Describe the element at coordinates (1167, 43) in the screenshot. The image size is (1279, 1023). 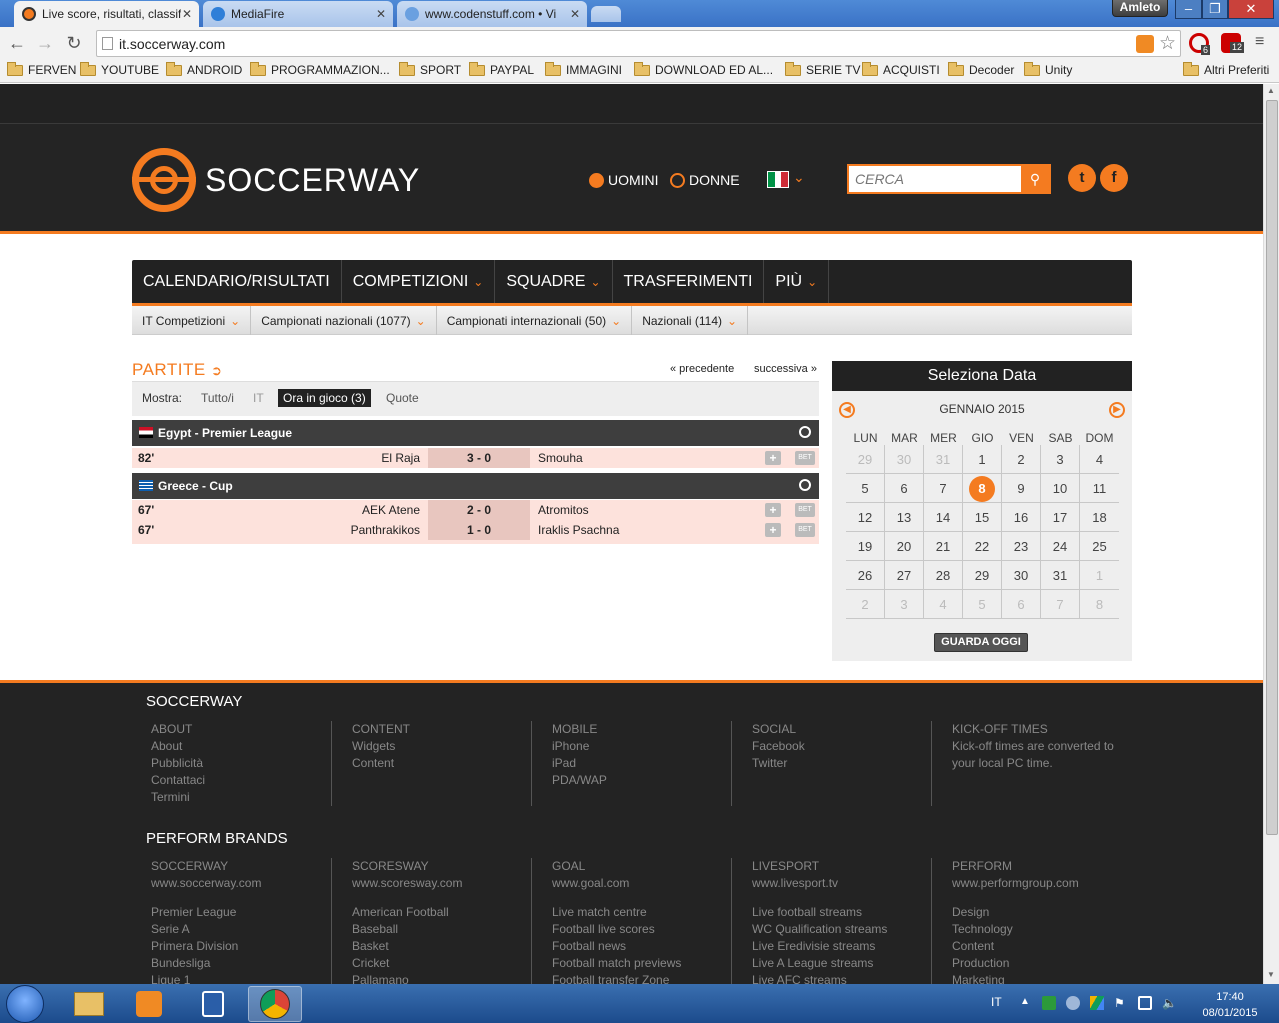
I see `bookmark-star-icon: ☆` at that location.